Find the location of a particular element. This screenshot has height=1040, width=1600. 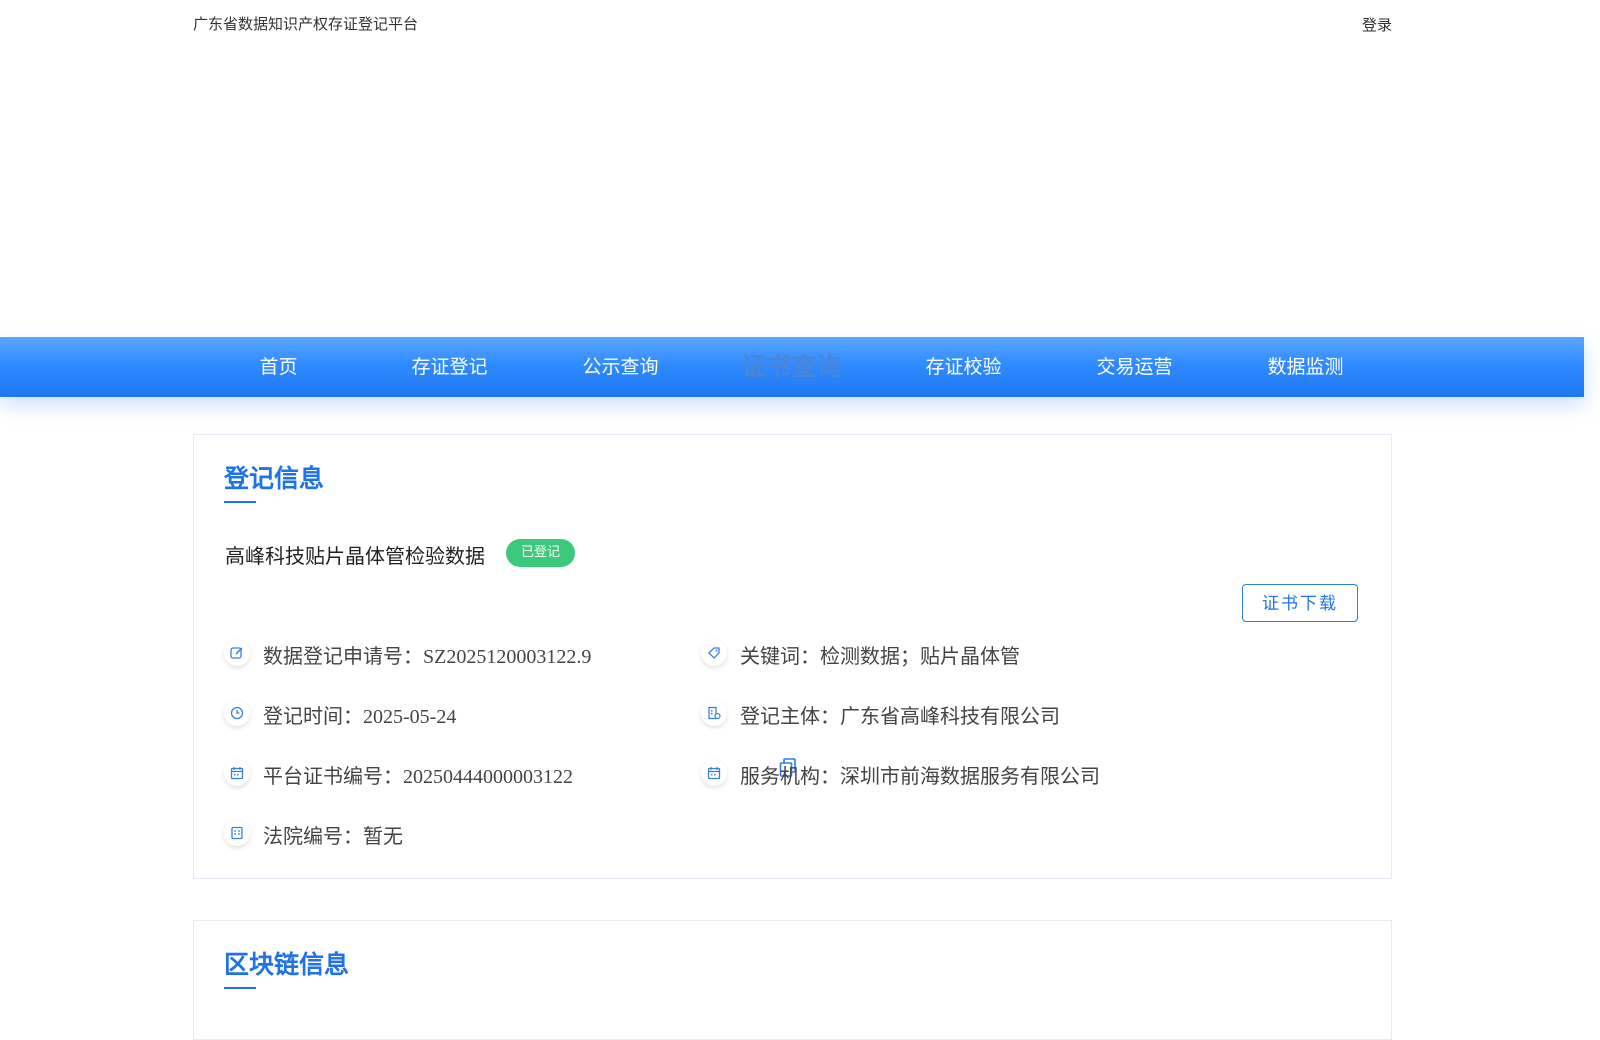

nav-verification: 存证校验 is located at coordinates (963, 367).